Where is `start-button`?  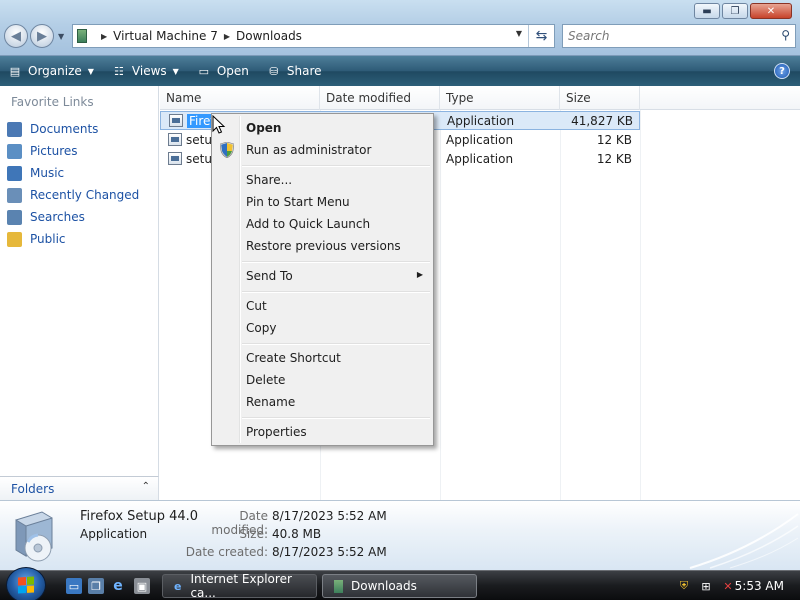
start-button is located at coordinates (26, 583).